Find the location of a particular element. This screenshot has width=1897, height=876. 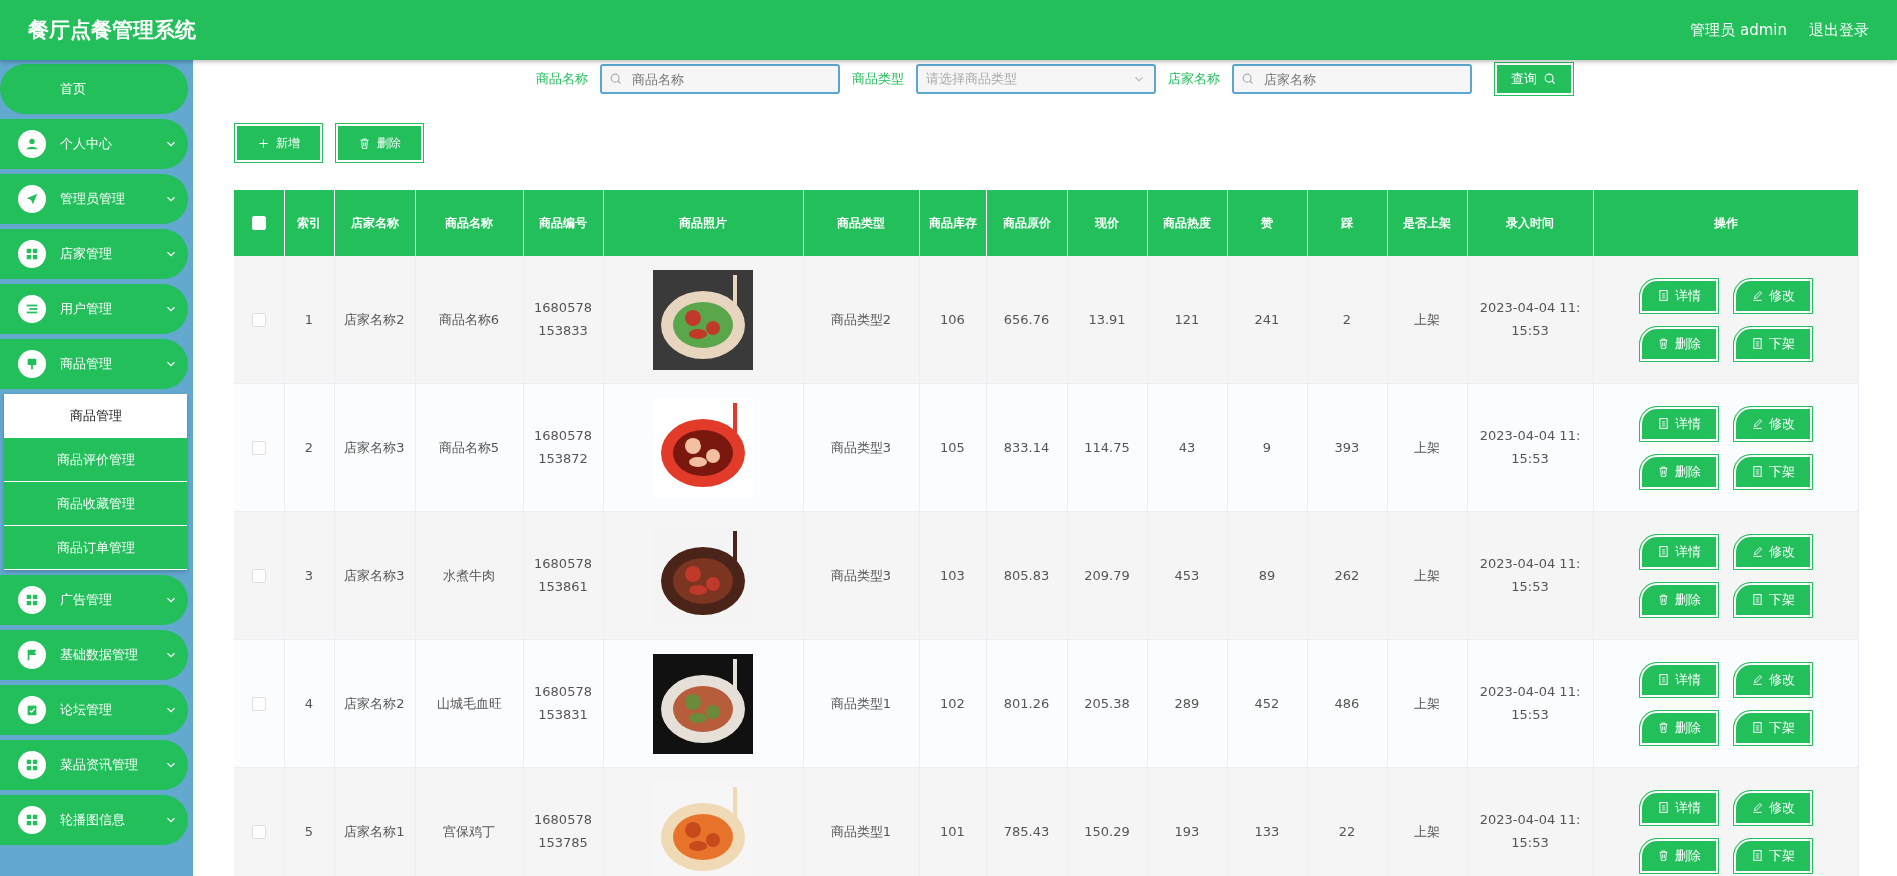

submenu-item: 商品收藏管理 is located at coordinates (95, 504).